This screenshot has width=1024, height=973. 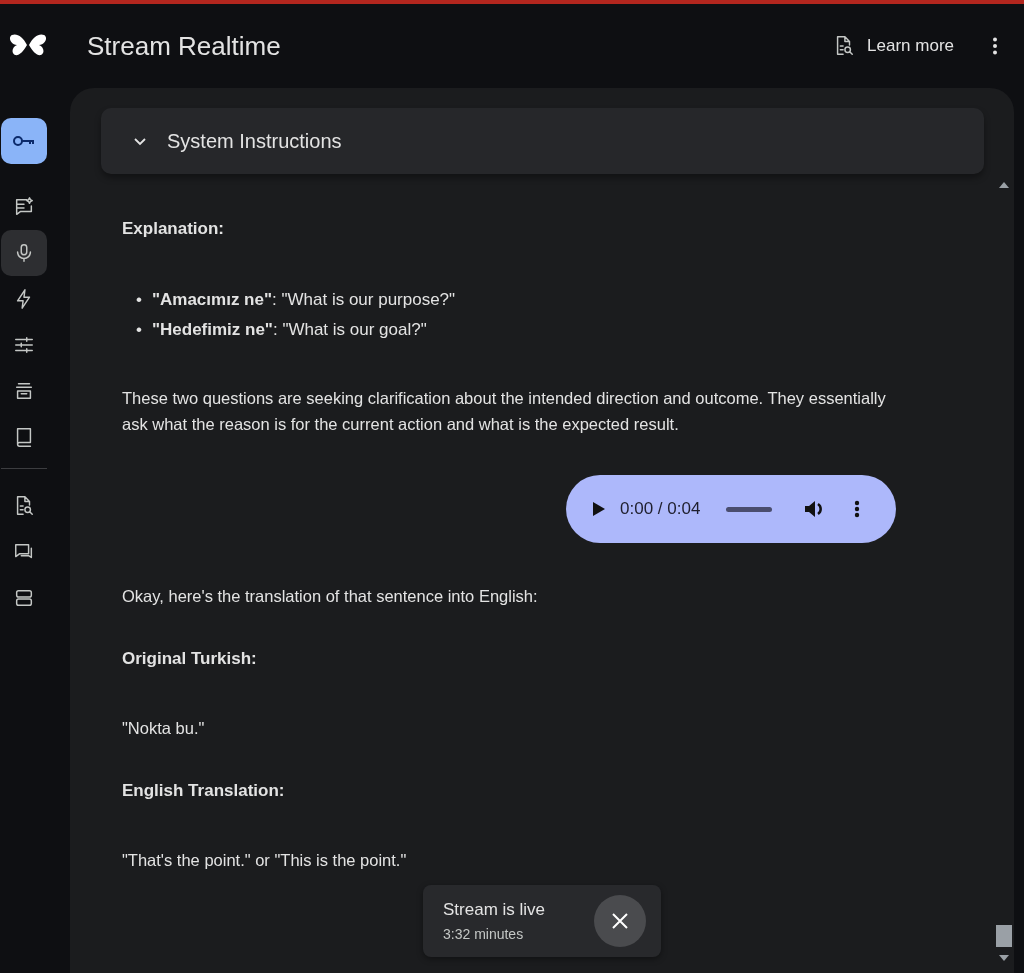 I want to click on chevron-icon, so click(x=140, y=141).